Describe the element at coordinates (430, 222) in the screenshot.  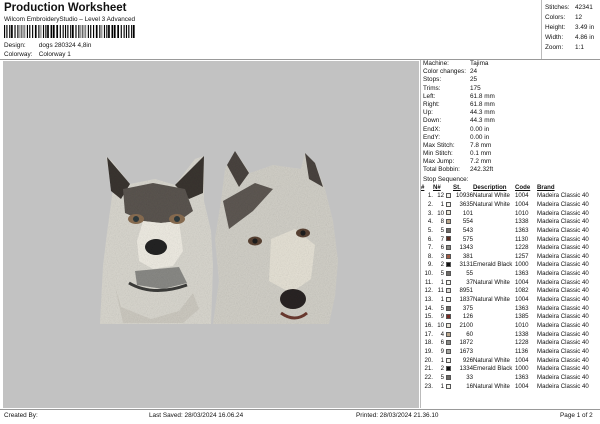
I see `row-index: 4.` at that location.